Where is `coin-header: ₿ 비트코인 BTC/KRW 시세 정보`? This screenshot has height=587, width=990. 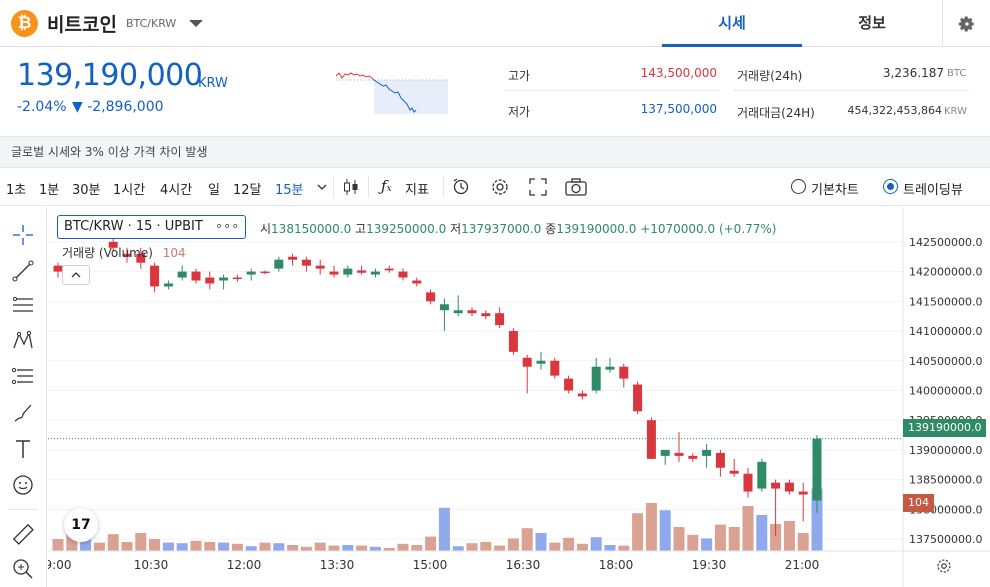
coin-header: ₿ 비트코인 BTC/KRW 시세 정보 is located at coordinates (495, 23).